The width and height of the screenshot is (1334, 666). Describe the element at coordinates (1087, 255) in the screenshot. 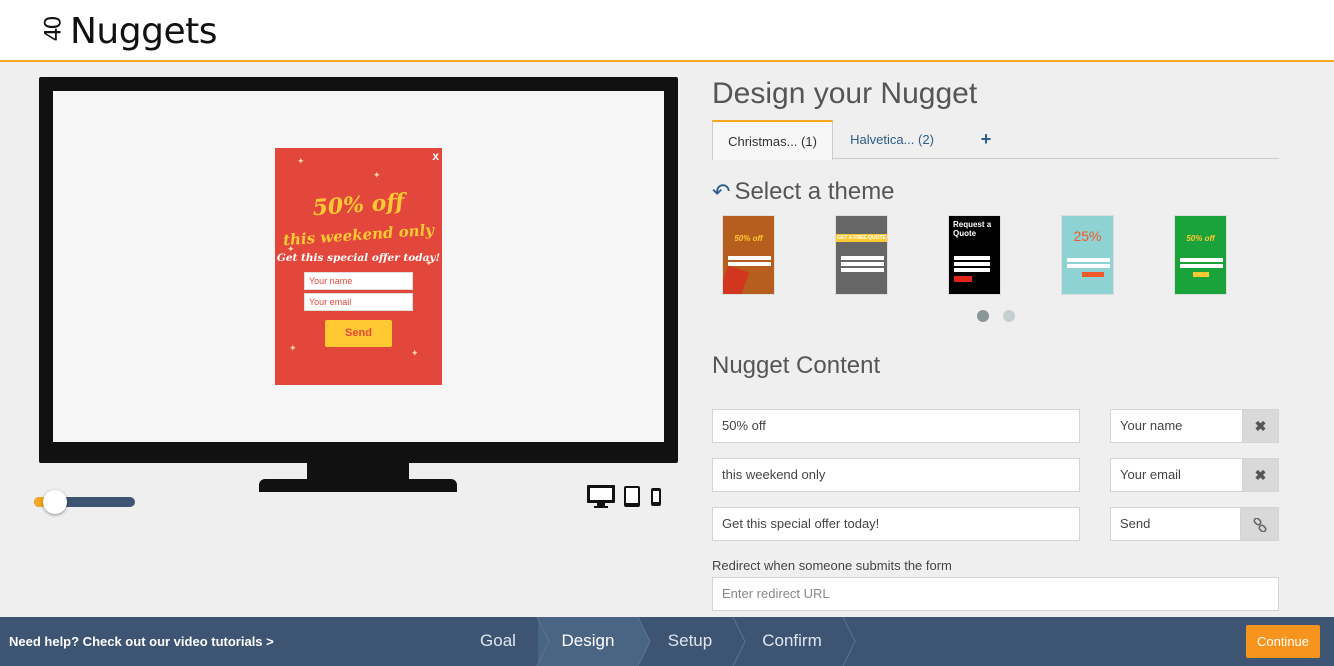

I see `theme-thumb-teal: 25%` at that location.